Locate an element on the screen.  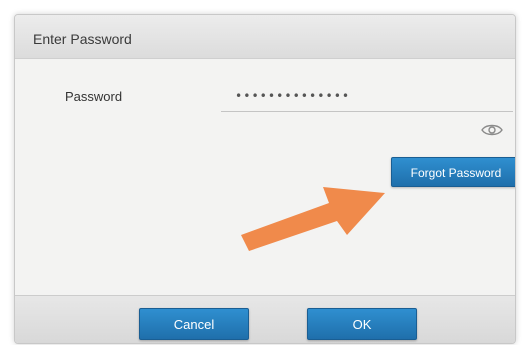
ok-button: OK is located at coordinates (362, 324).